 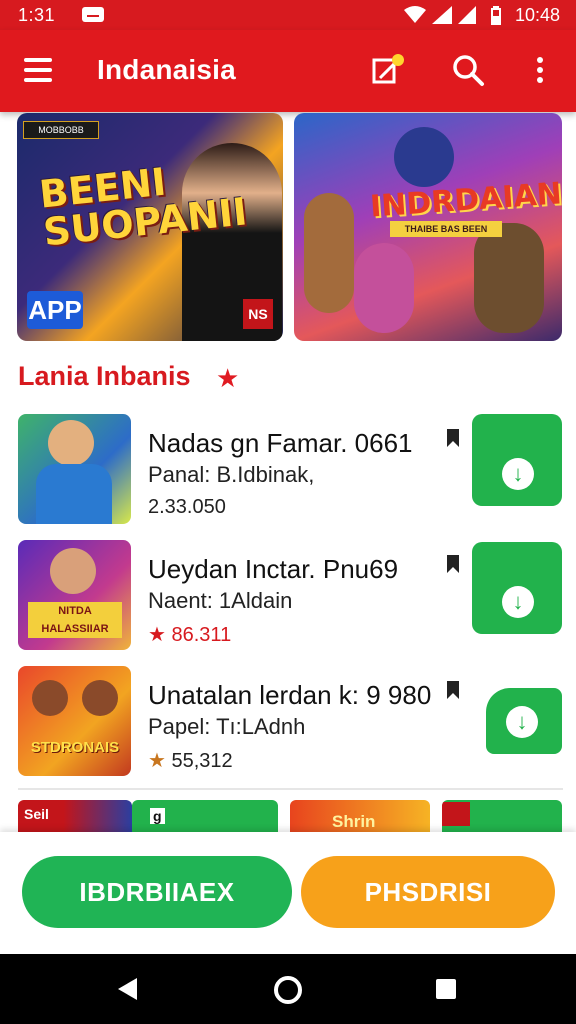 I want to click on search-icon, so click(x=468, y=70).